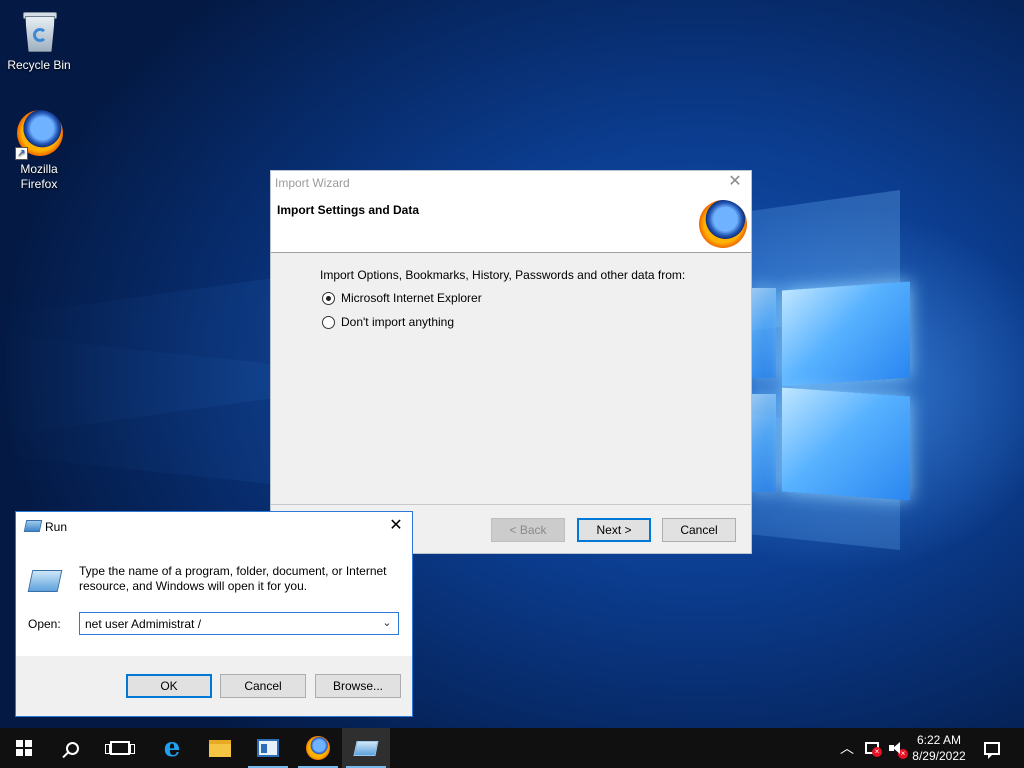 The height and width of the screenshot is (768, 1024). I want to click on option-internet-explorer: Microsoft Internet Explorer, so click(402, 298).